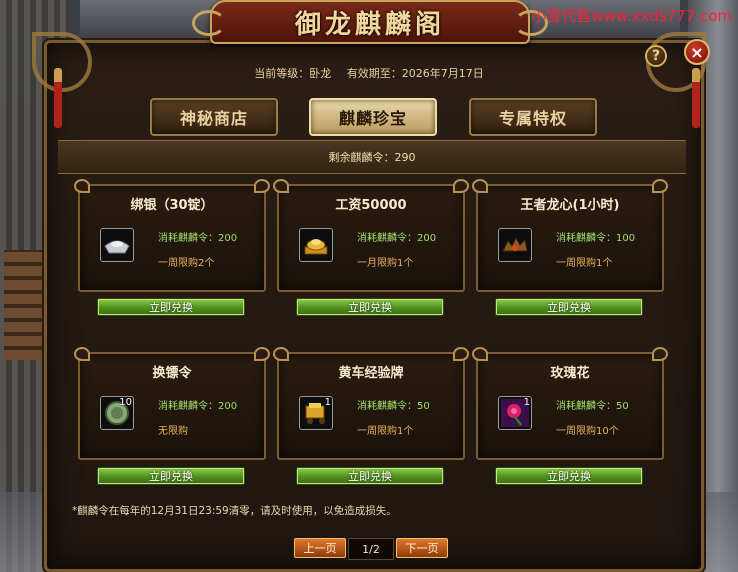 The width and height of the screenshot is (738, 572). I want to click on remaining-tokens-bar: 剩余麒麟令：290, so click(372, 157).